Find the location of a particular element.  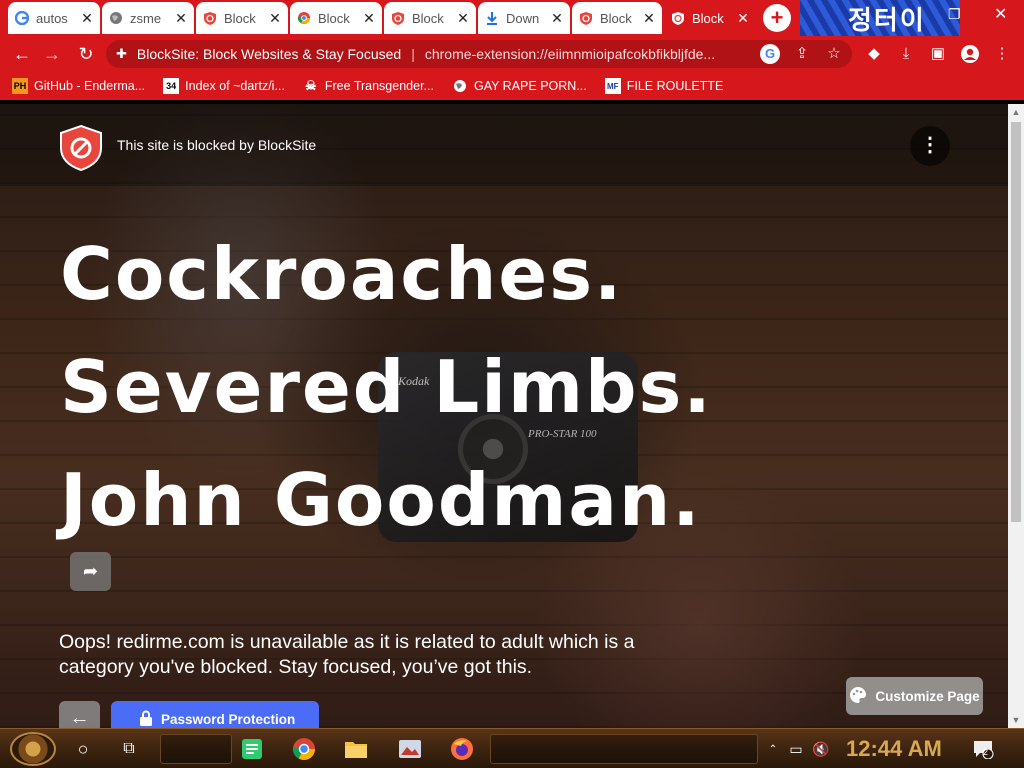

tab-title: Down is located at coordinates (523, 18).